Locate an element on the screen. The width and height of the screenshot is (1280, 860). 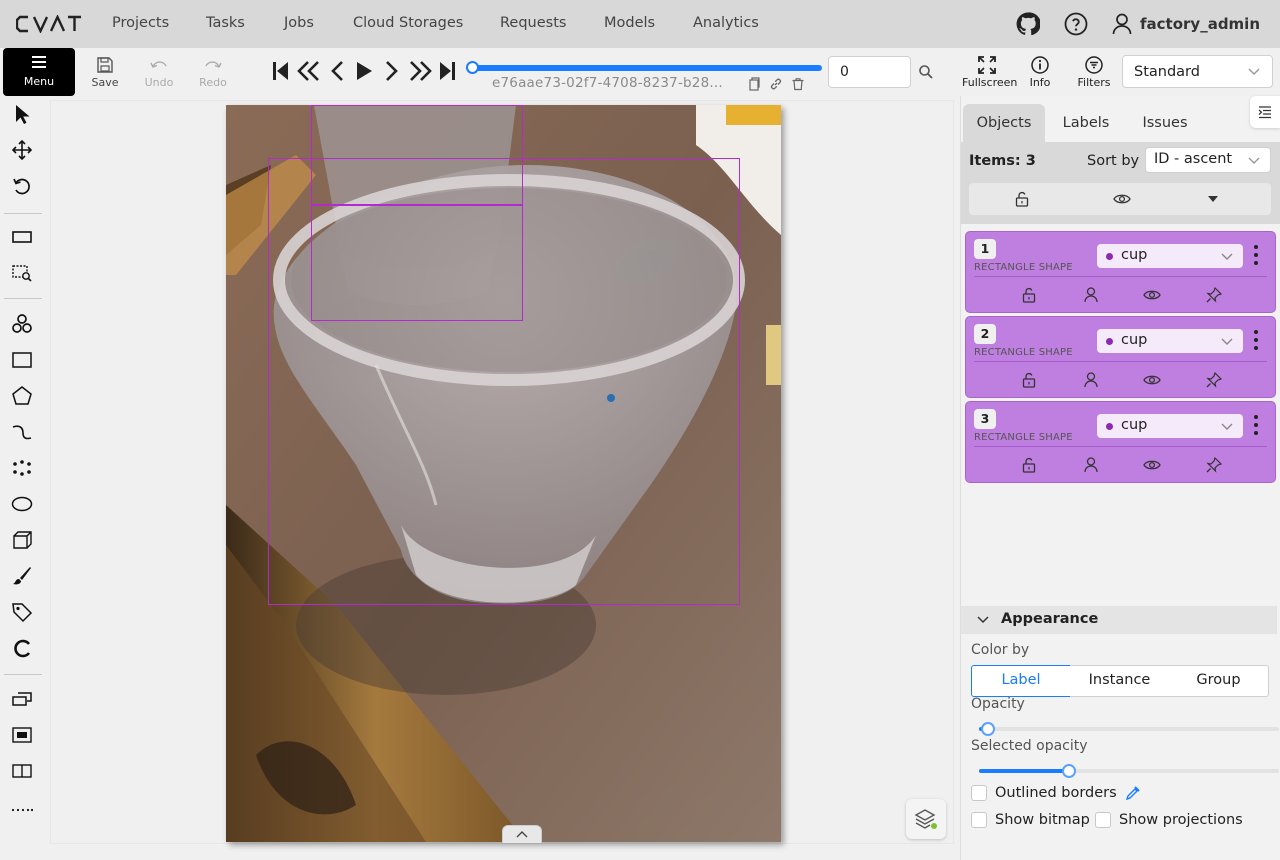
nav-jobs: Jobs is located at coordinates (299, 23).